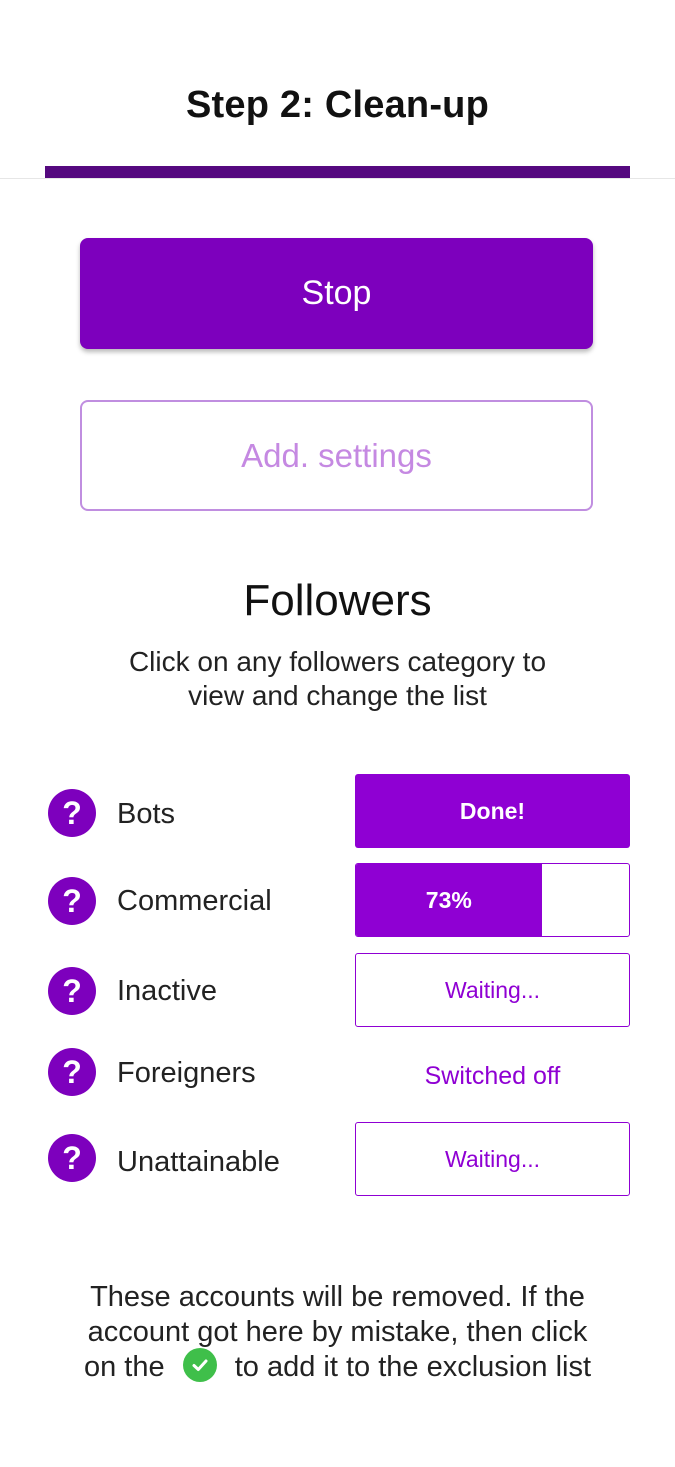 Image resolution: width=675 pixels, height=1467 pixels. What do you see at coordinates (448, 899) in the screenshot?
I see `progress-percent: 73%` at bounding box center [448, 899].